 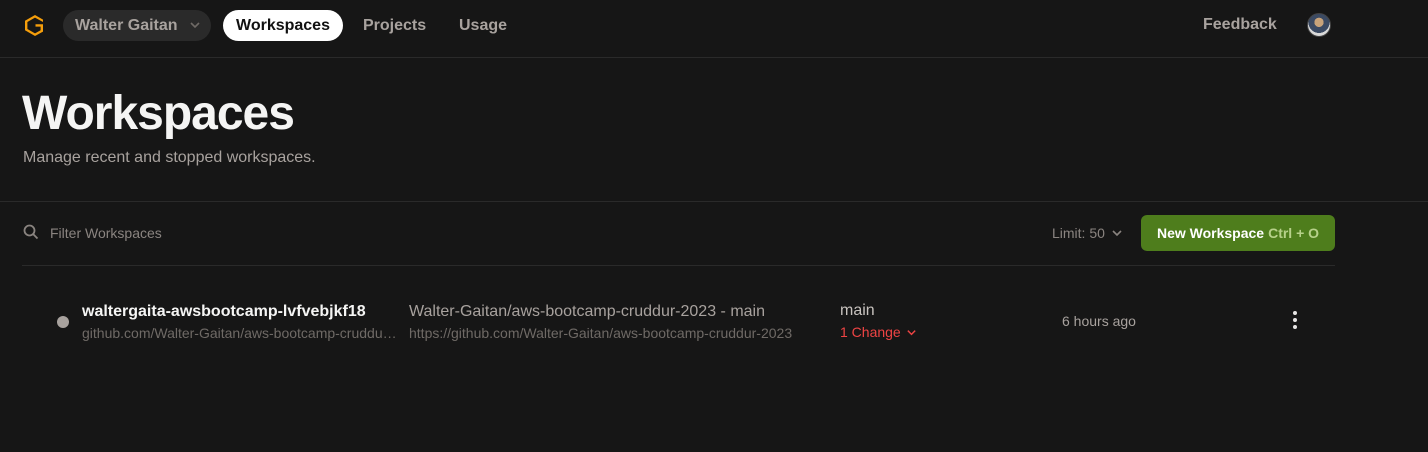 What do you see at coordinates (1240, 25) in the screenshot?
I see `feedback-link: Feedback` at bounding box center [1240, 25].